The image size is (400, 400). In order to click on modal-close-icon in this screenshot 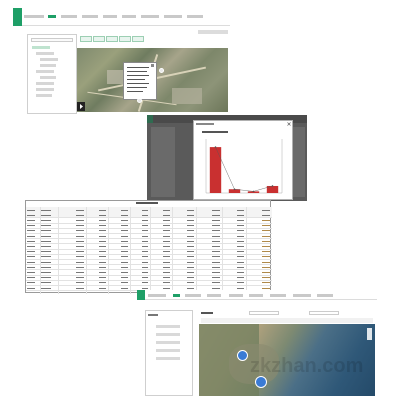, I will do `click(289, 124)`.